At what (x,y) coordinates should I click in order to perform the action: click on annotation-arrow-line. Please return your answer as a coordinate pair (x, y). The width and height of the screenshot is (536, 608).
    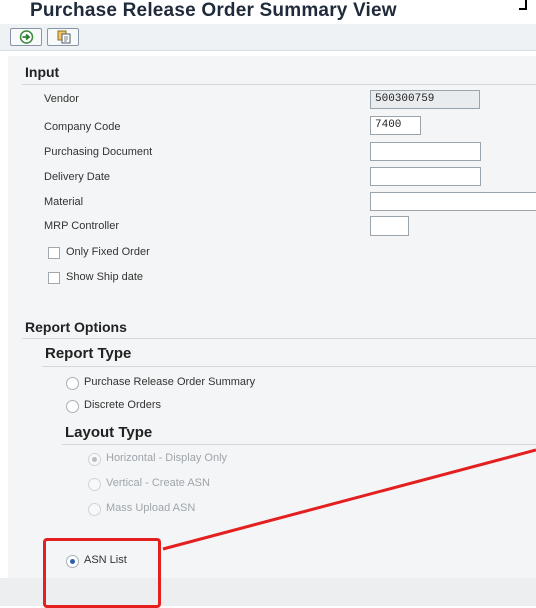
    Looking at the image, I should click on (349, 499).